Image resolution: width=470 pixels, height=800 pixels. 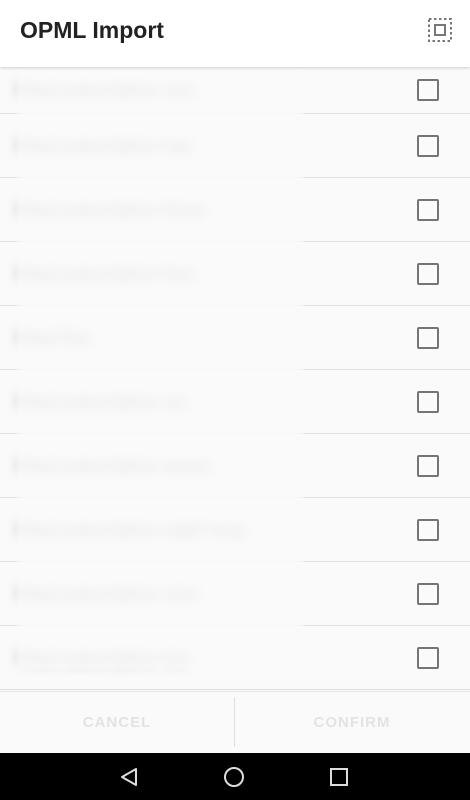 I want to click on list-item: Feed subscription six, so click(x=235, y=402).